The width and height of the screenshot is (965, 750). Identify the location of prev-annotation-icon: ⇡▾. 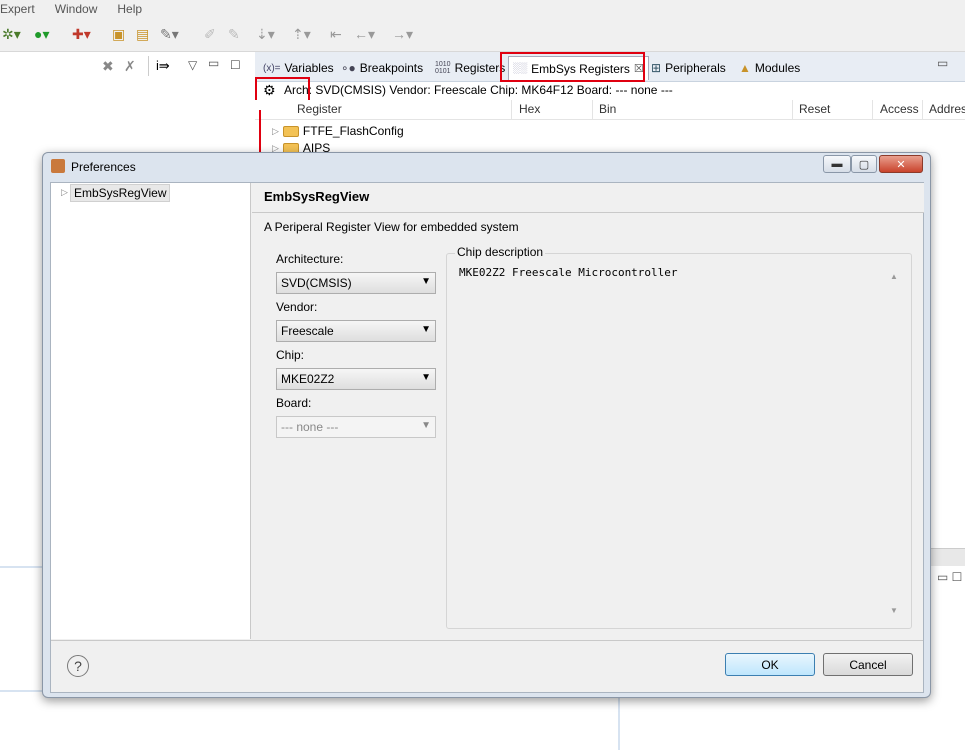
(301, 34).